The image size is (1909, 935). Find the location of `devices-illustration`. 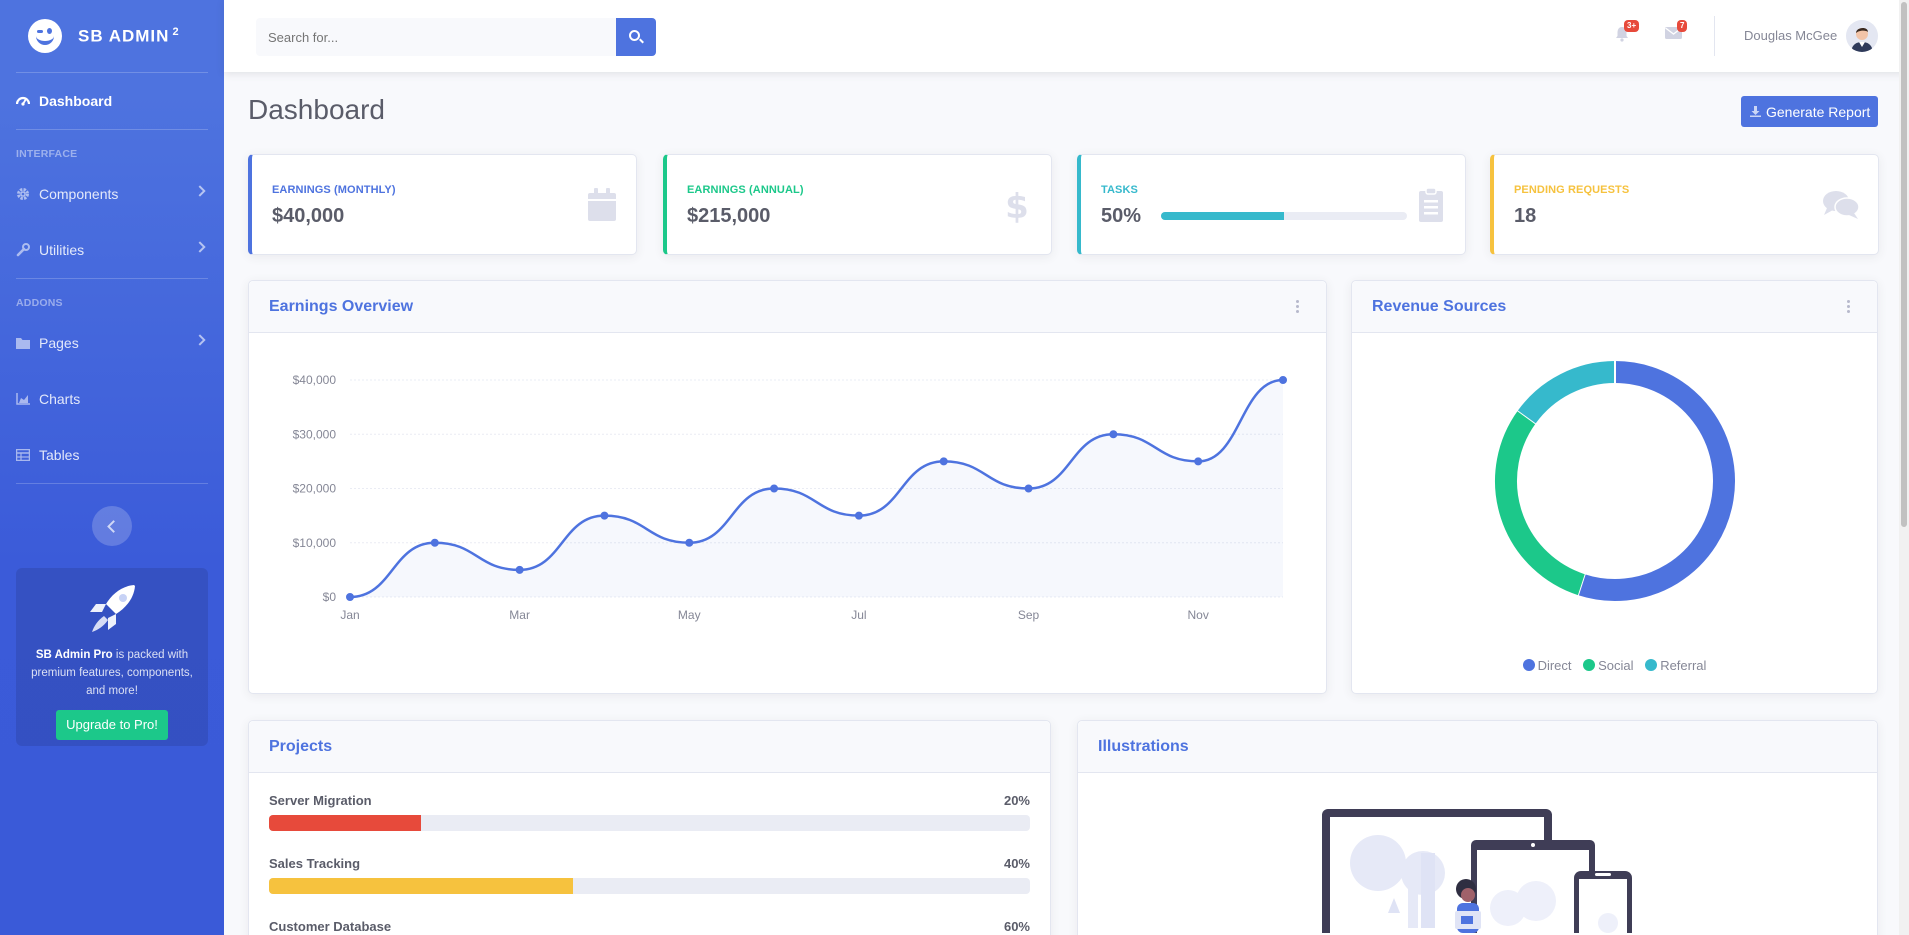

devices-illustration is located at coordinates (1477, 871).